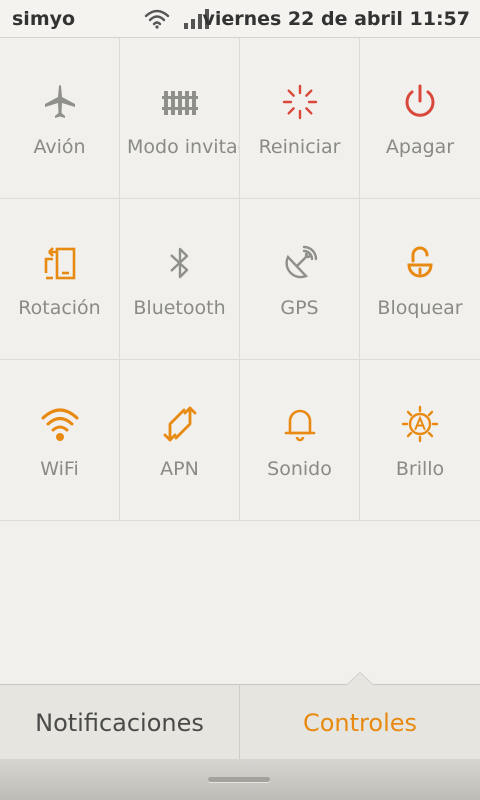  What do you see at coordinates (420, 262) in the screenshot?
I see `lock-icon` at bounding box center [420, 262].